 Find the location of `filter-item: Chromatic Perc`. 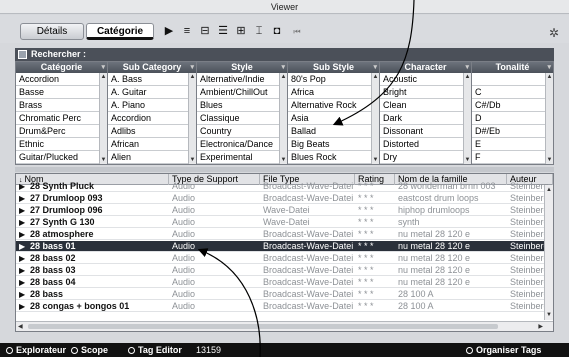

filter-item: Chromatic Perc is located at coordinates (61, 118).